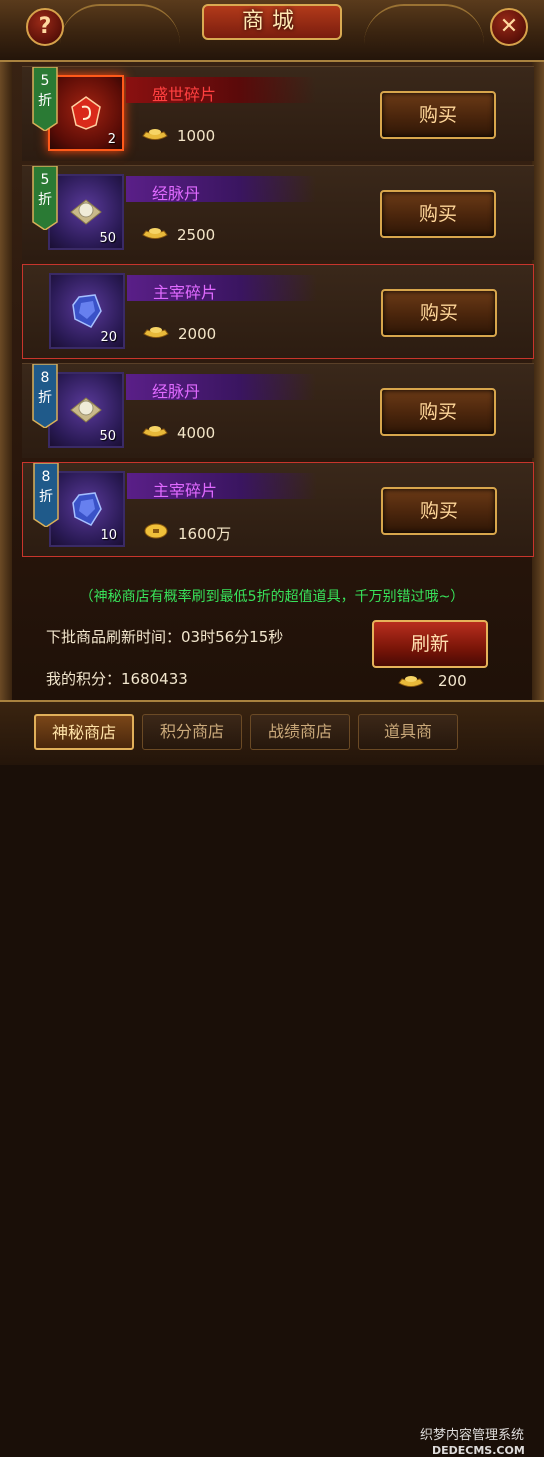 Image resolution: width=544 pixels, height=1457 pixels. Describe the element at coordinates (192, 732) in the screenshot. I see `tab-points-shop: 积分商店` at that location.